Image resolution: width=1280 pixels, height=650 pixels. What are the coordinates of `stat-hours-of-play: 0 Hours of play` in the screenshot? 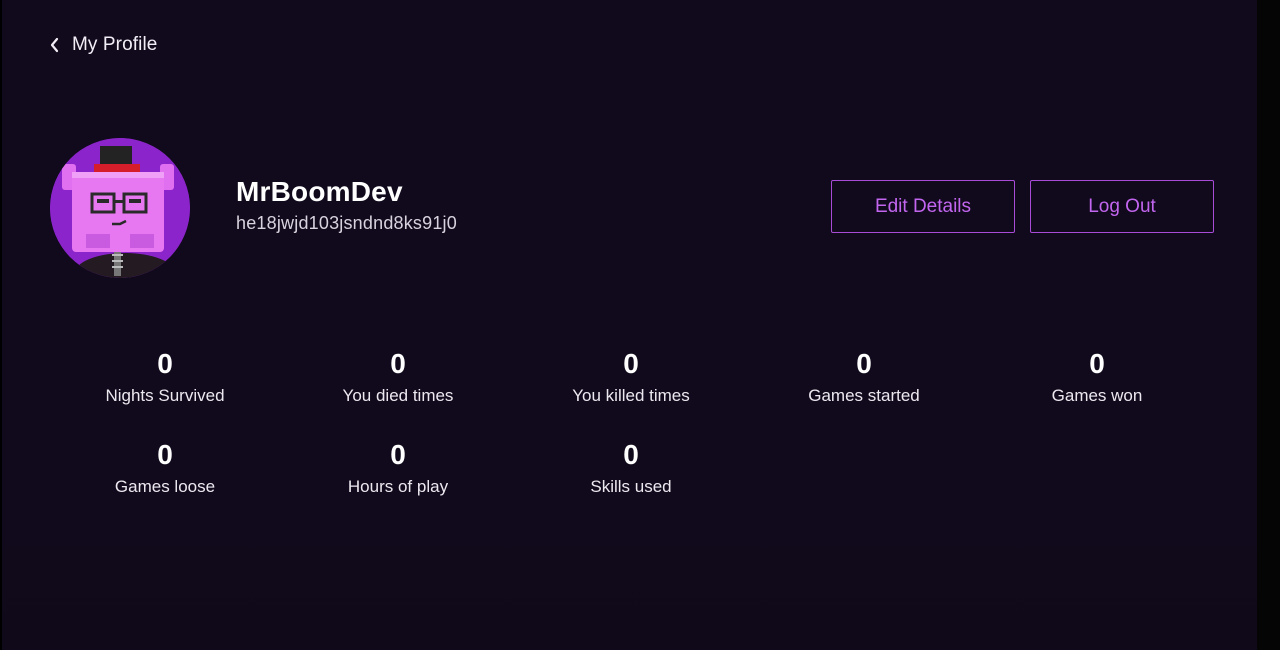 It's located at (398, 468).